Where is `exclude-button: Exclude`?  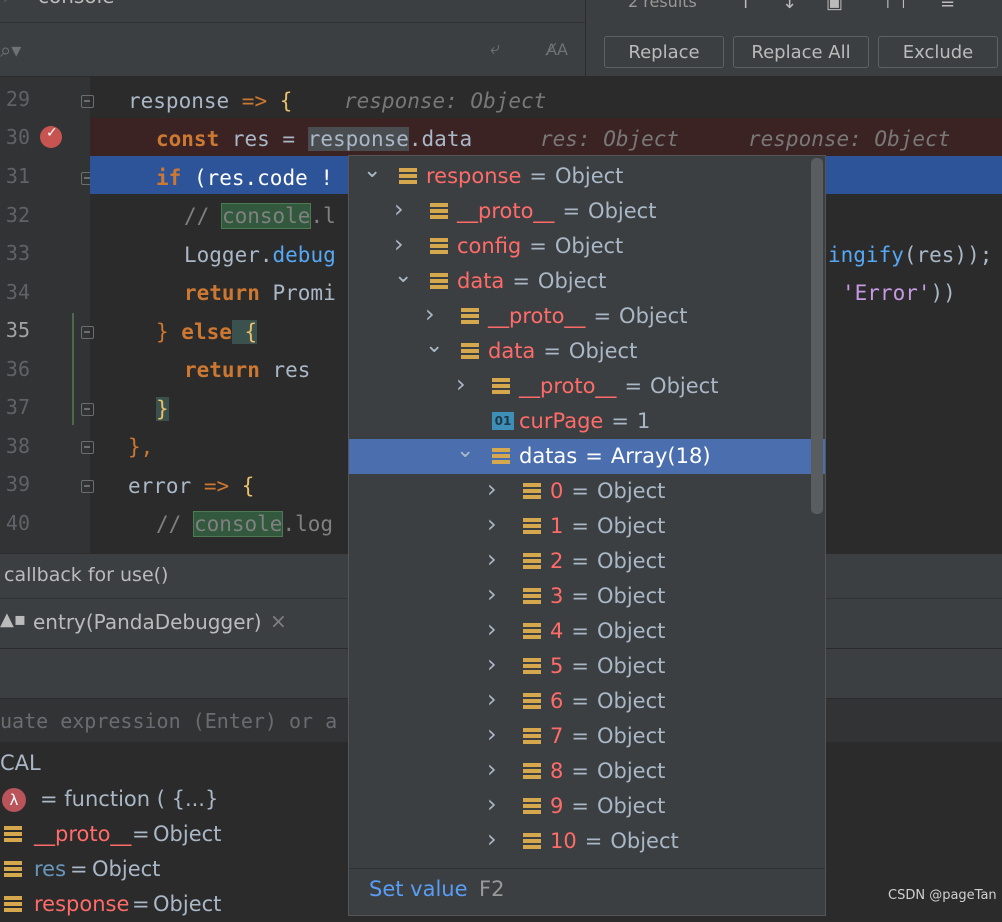 exclude-button: Exclude is located at coordinates (938, 52).